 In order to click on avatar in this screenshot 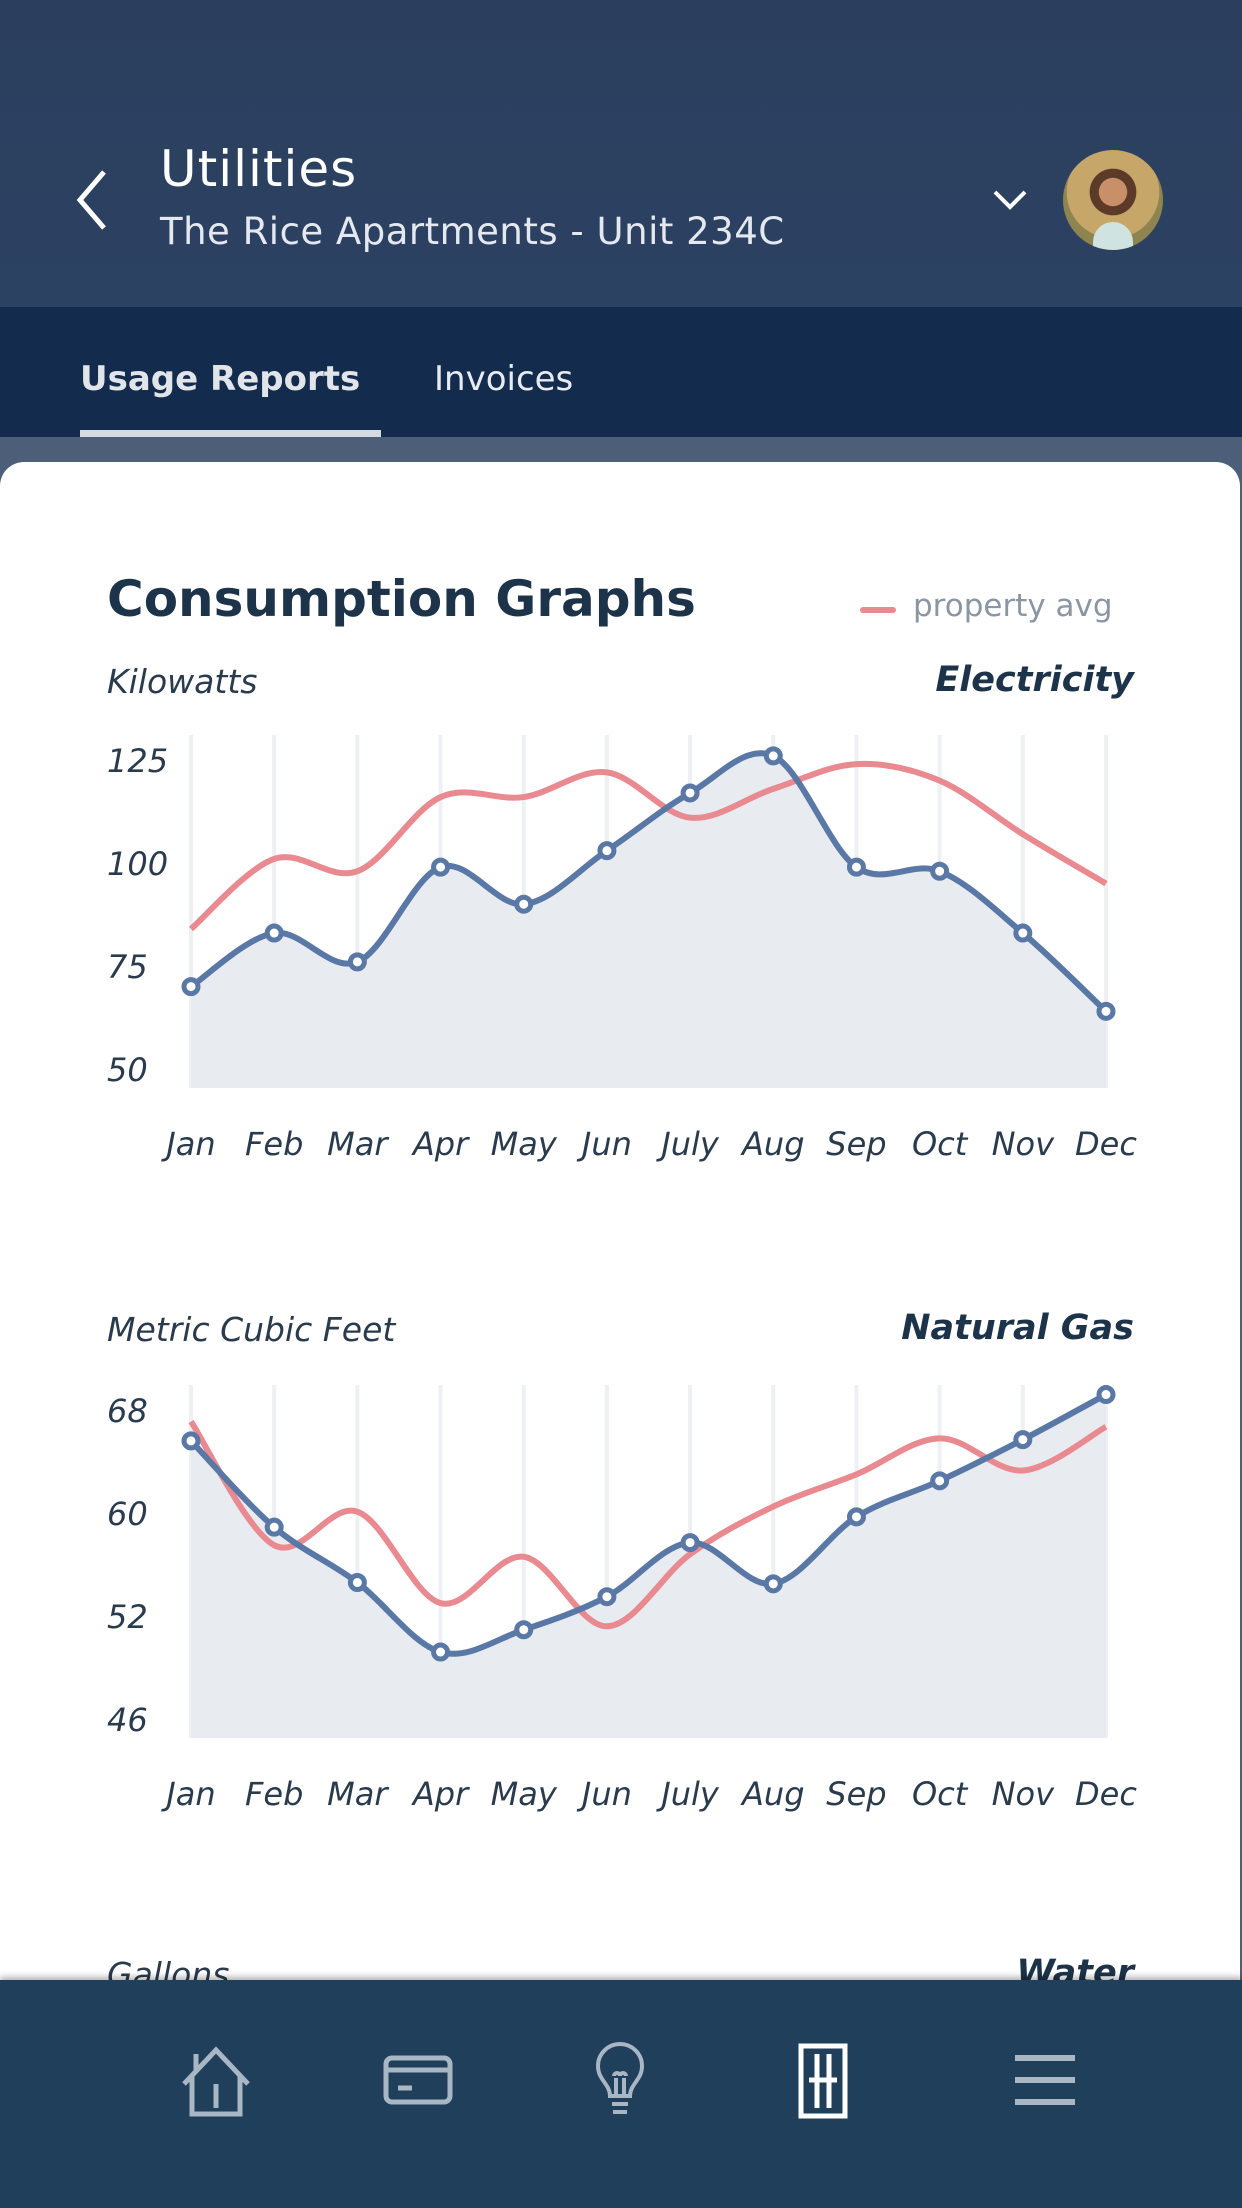, I will do `click(1113, 200)`.